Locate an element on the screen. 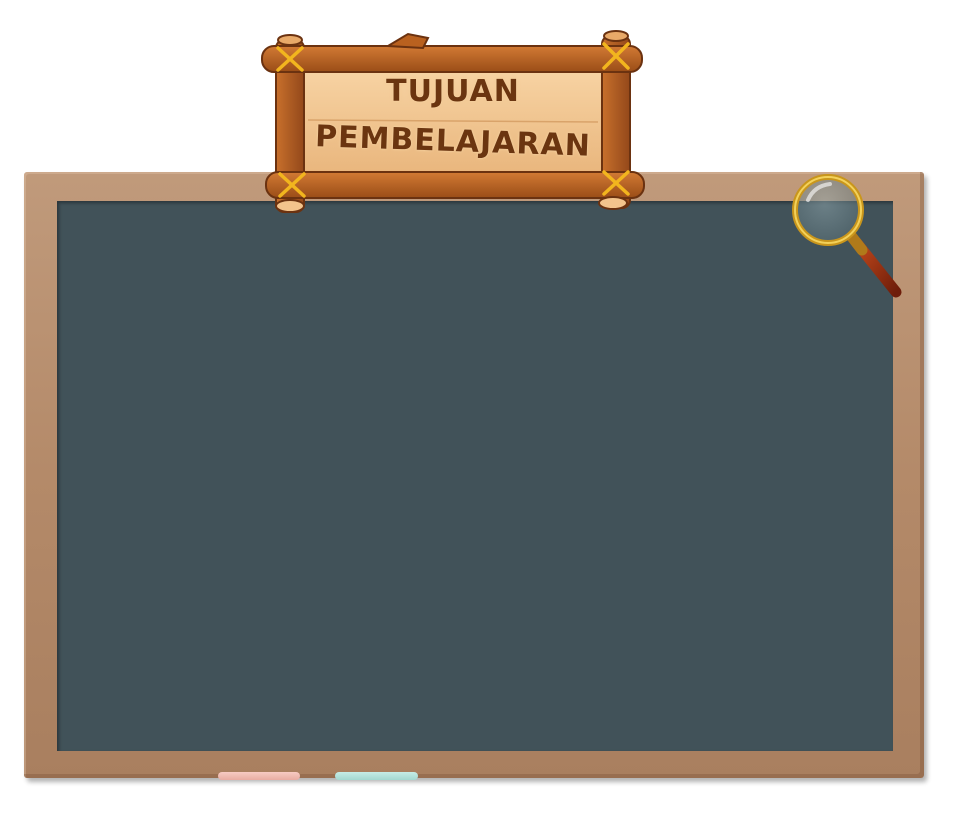 The height and width of the screenshot is (821, 960). blue-chalk is located at coordinates (376, 776).